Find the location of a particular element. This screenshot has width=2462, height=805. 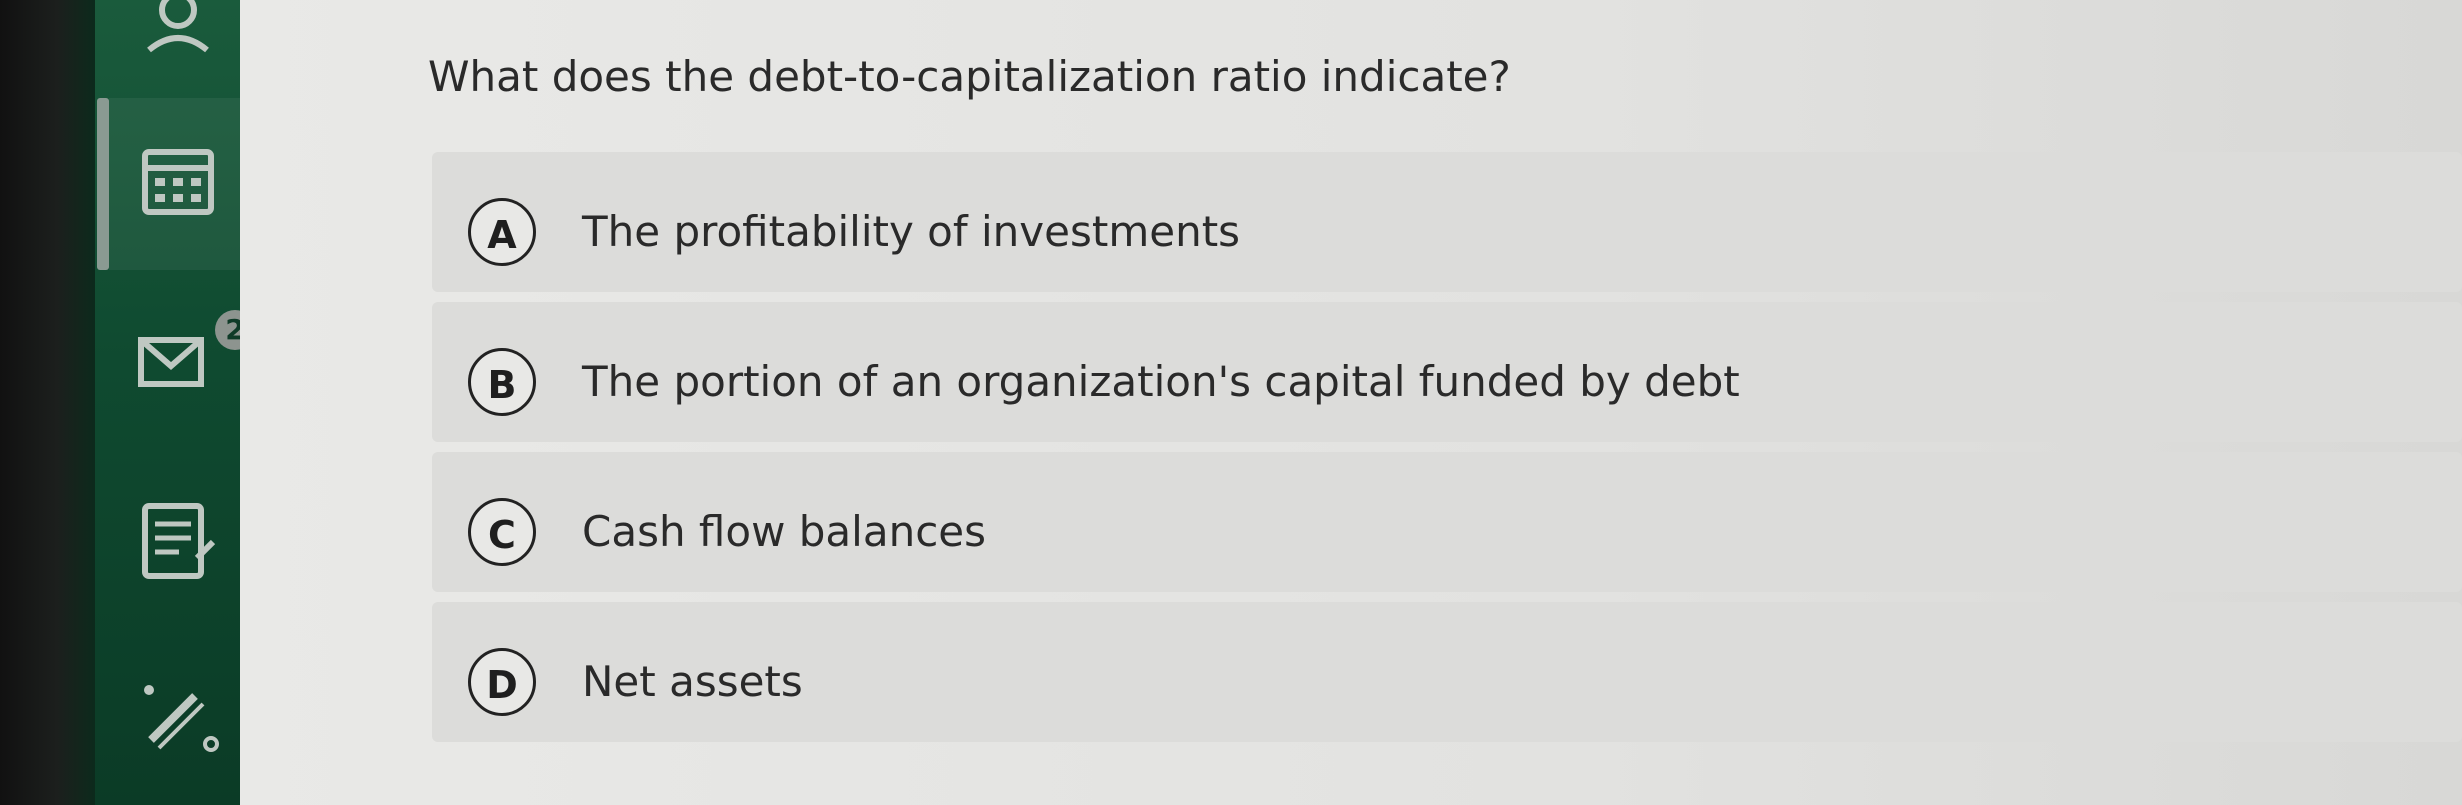

calendar-icon-glyph is located at coordinates (178, 182).